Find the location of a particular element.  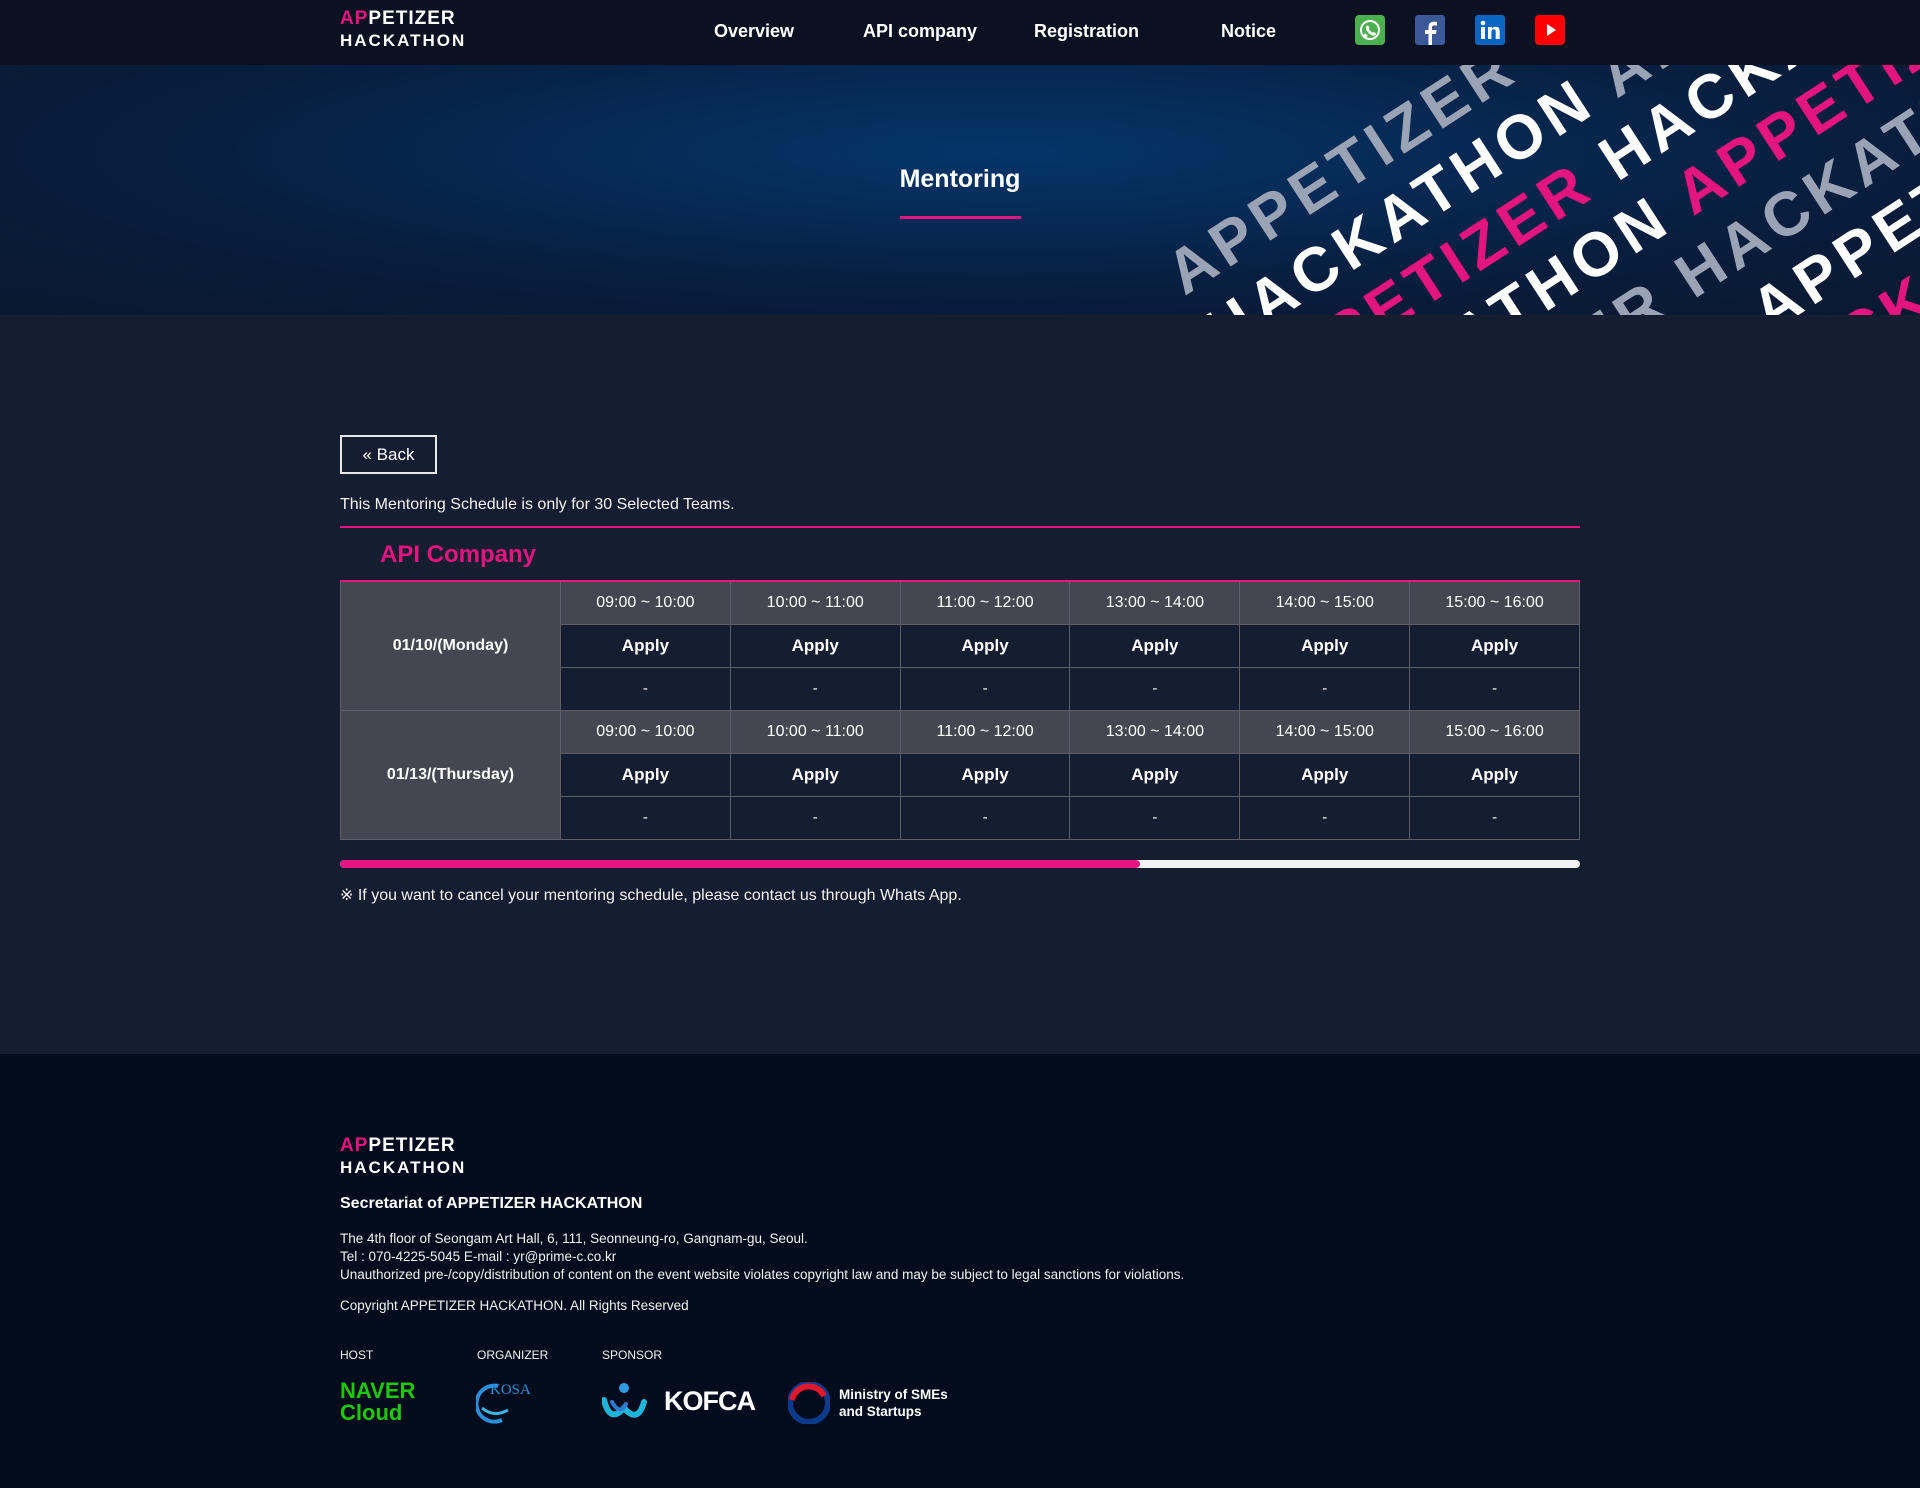

whatsapp-icon is located at coordinates (1370, 30).